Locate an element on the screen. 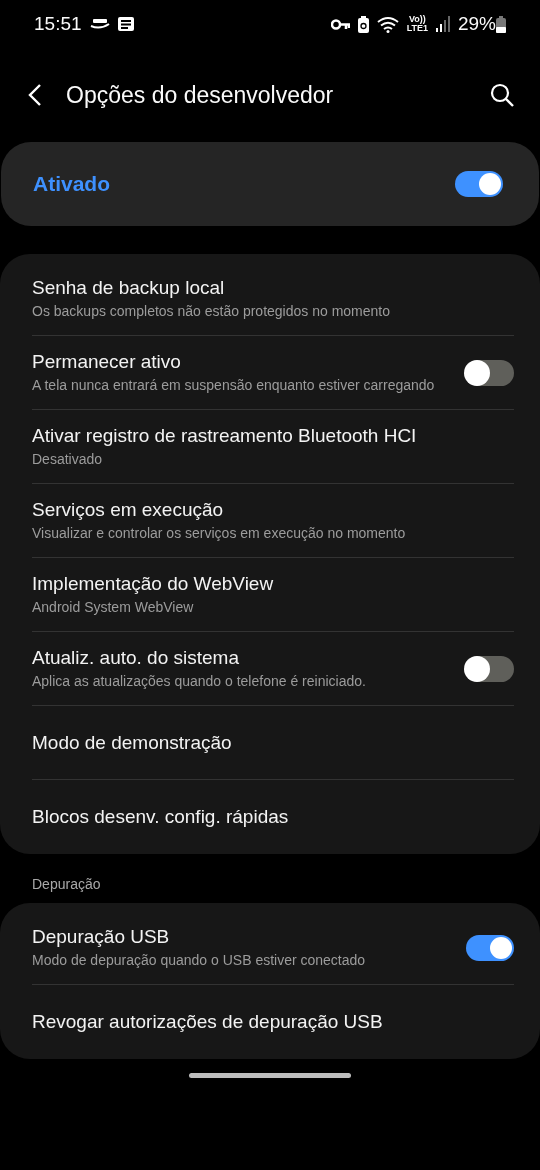  setting-title: Depuração USB is located at coordinates (241, 937).